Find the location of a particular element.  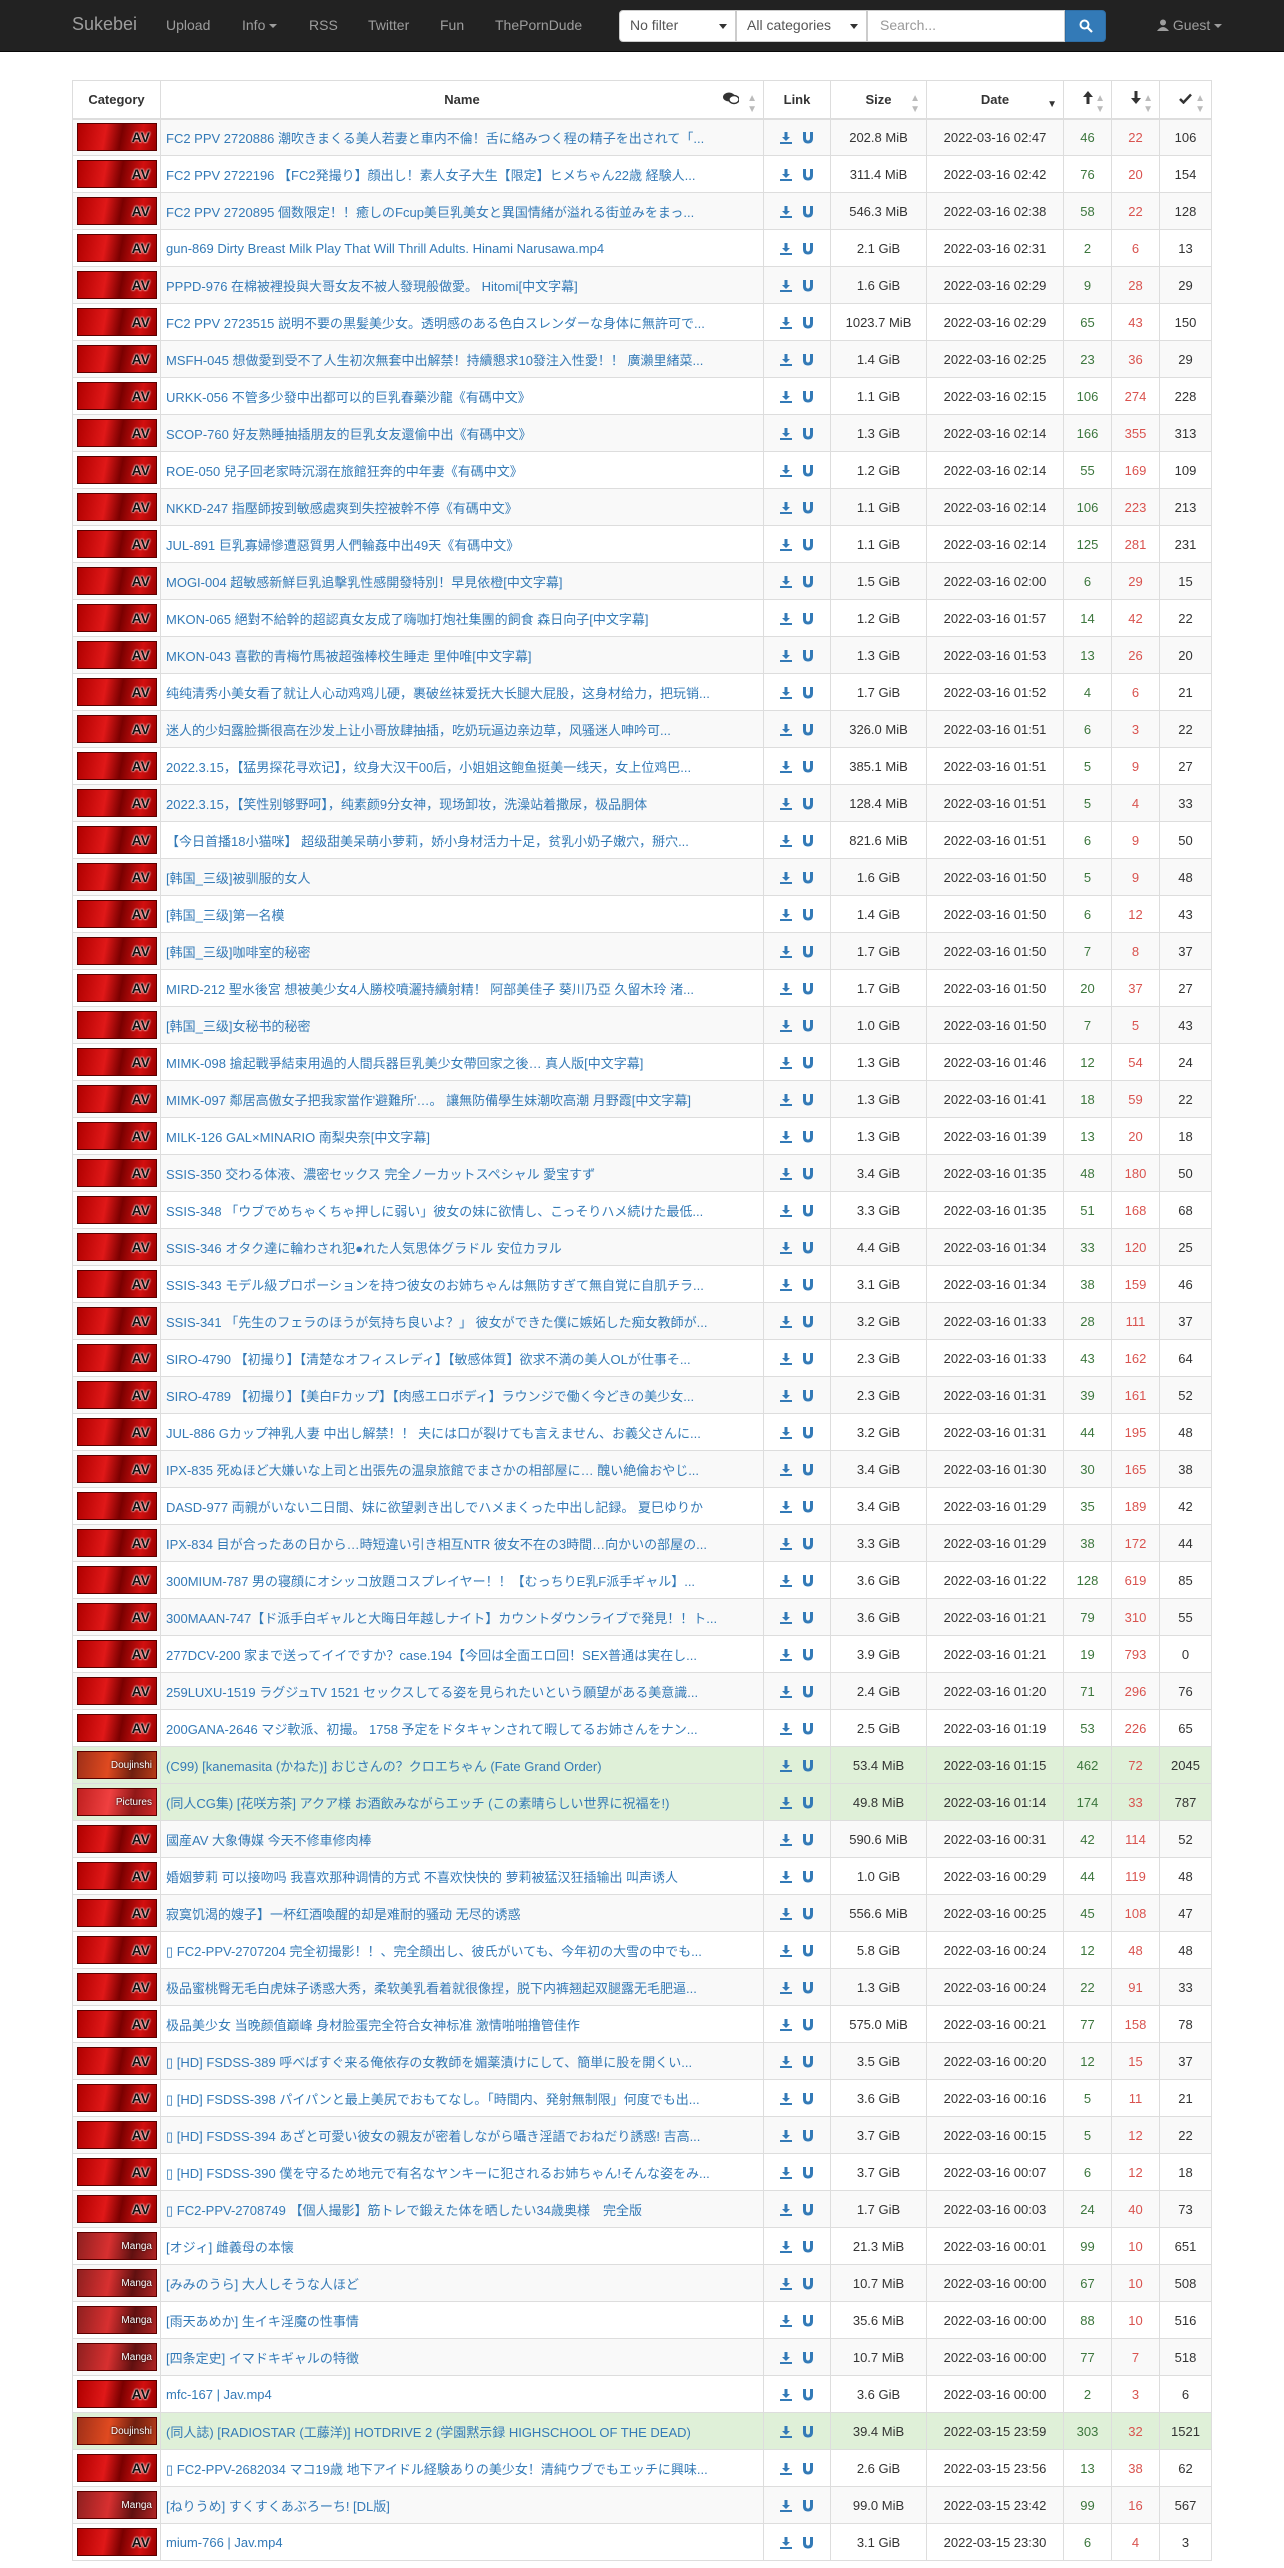

nav-upload: Upload is located at coordinates (188, 25).